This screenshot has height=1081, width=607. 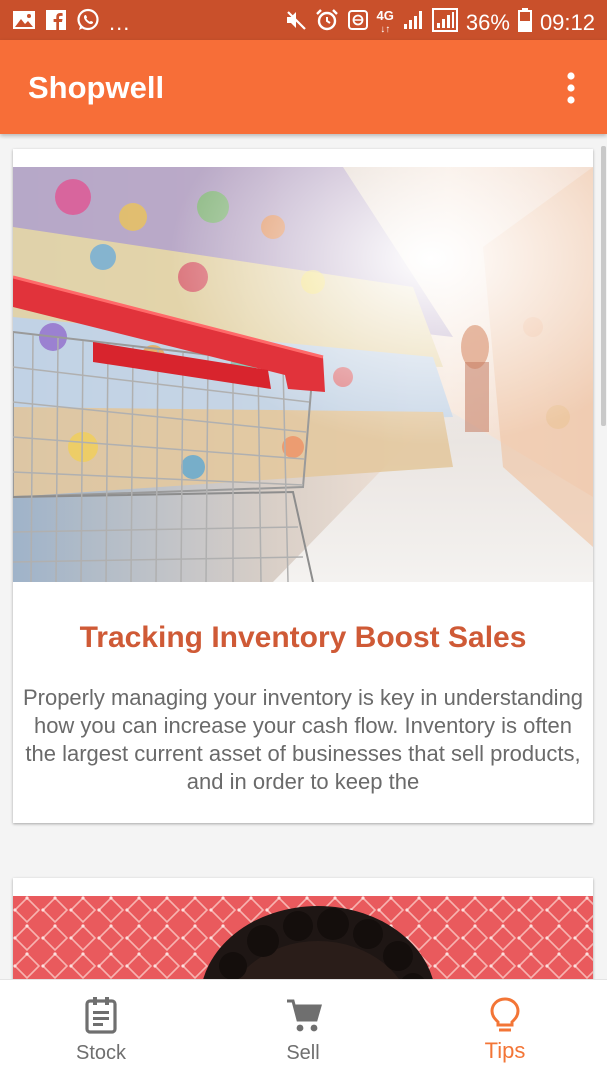 I want to click on app-bar: Shopwell, so click(x=303, y=87).